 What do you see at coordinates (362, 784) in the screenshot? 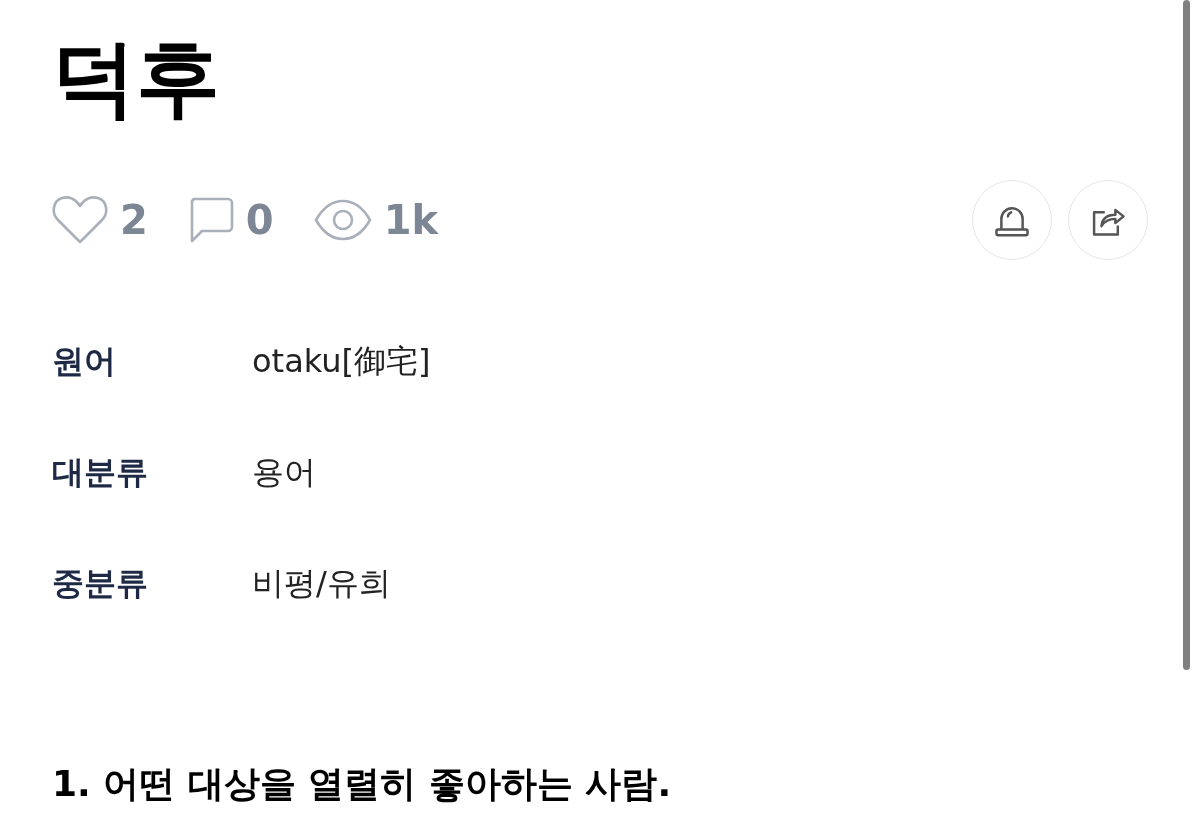
I see `definition-text: 1. 어떤 대상을 열렬히 좋아하는 사람.` at bounding box center [362, 784].